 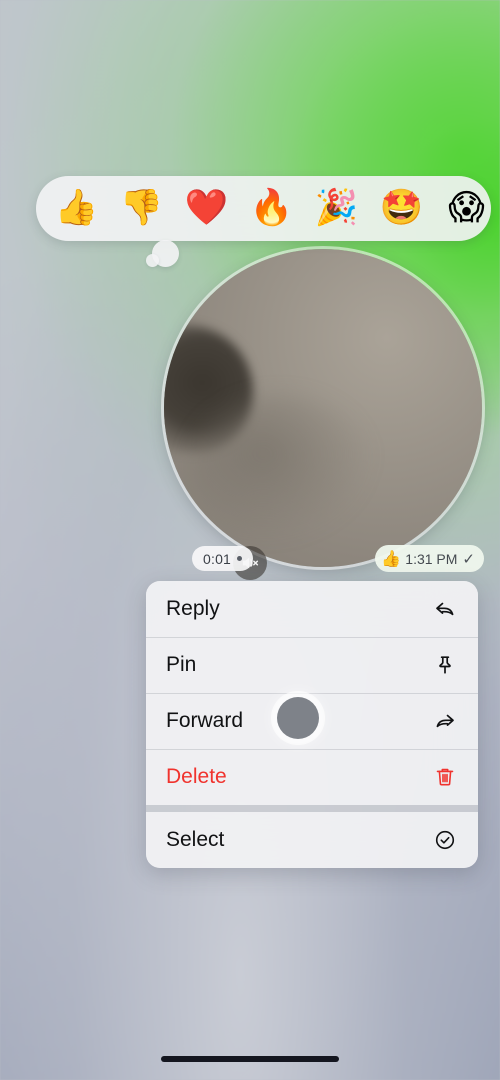 I want to click on message-meta-badge: 👍 1:31 PM ✓, so click(x=429, y=558).